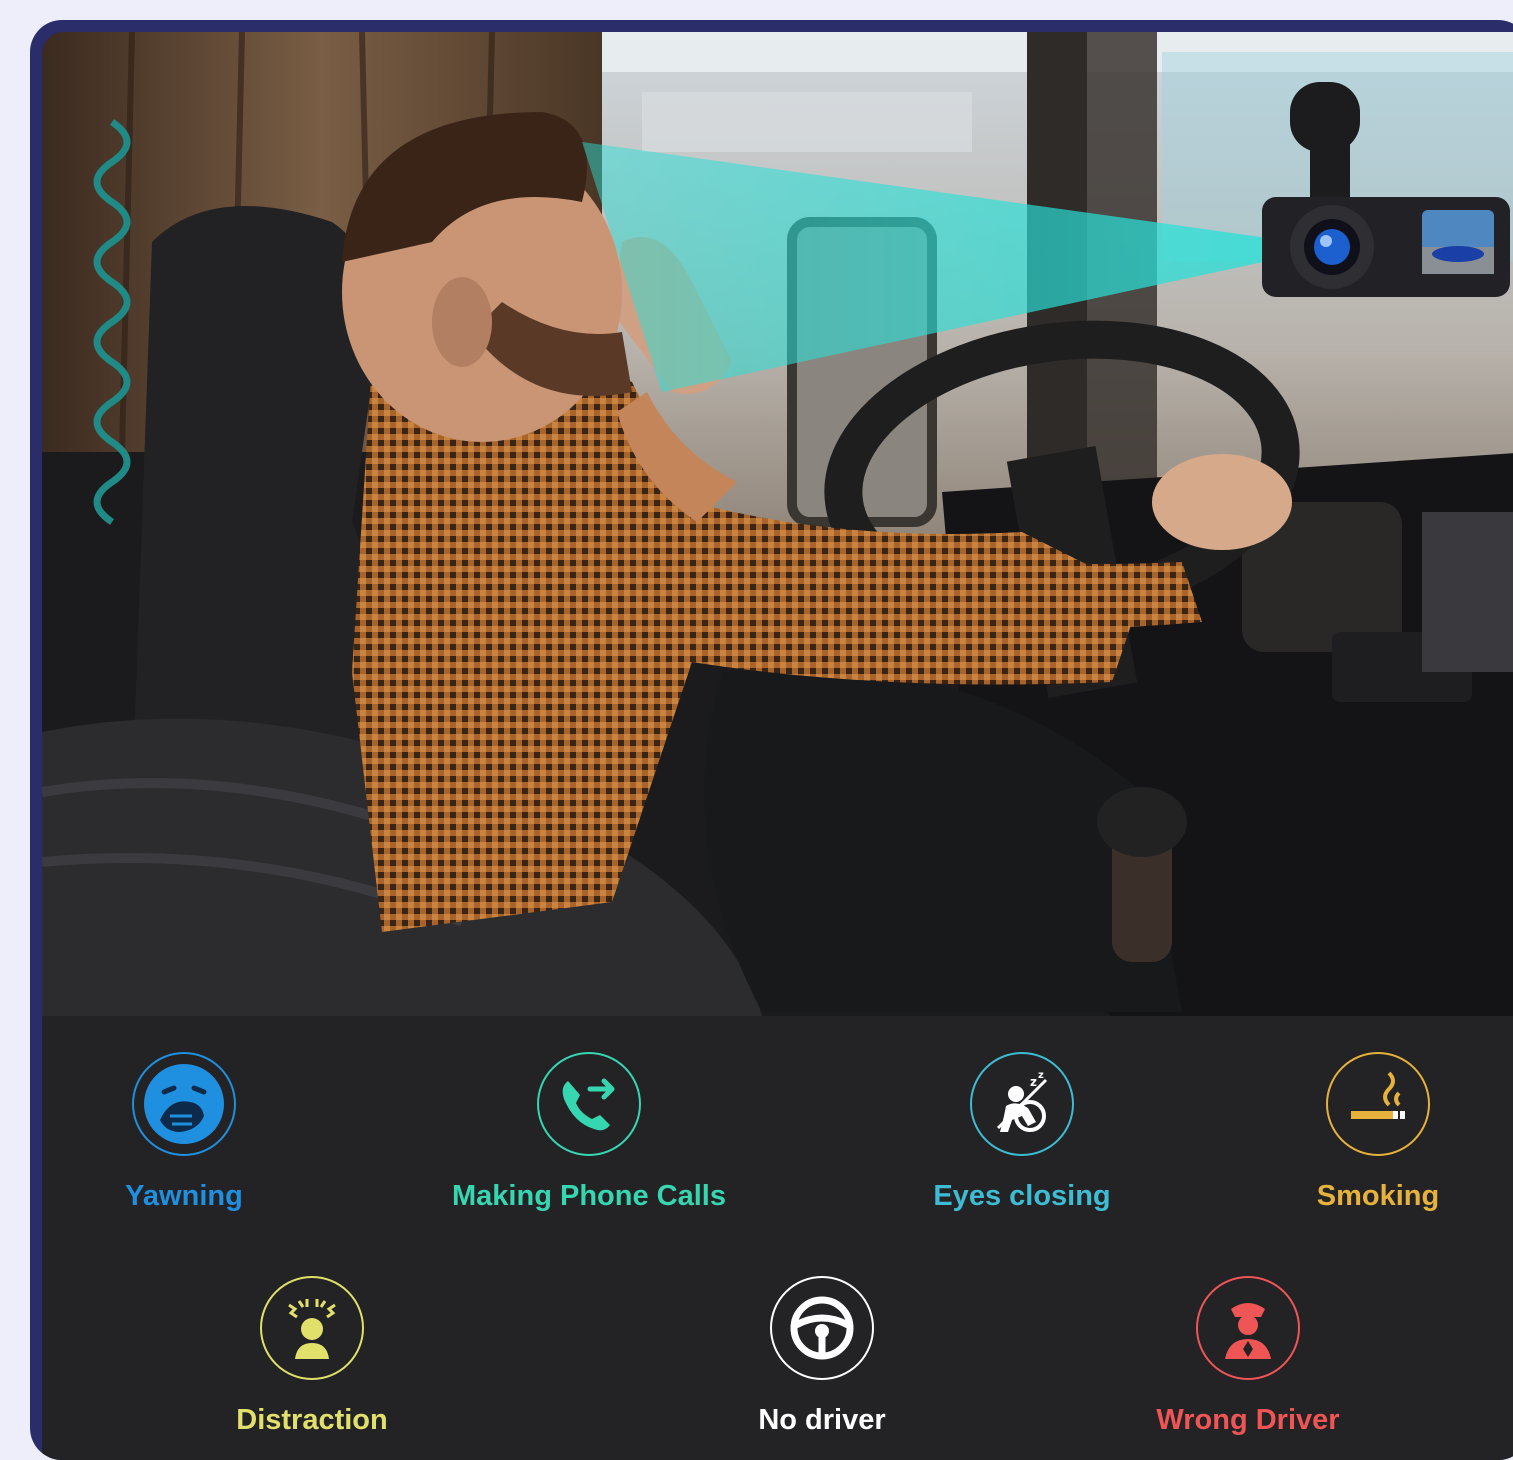  I want to click on no-driver-badge, so click(822, 1328).